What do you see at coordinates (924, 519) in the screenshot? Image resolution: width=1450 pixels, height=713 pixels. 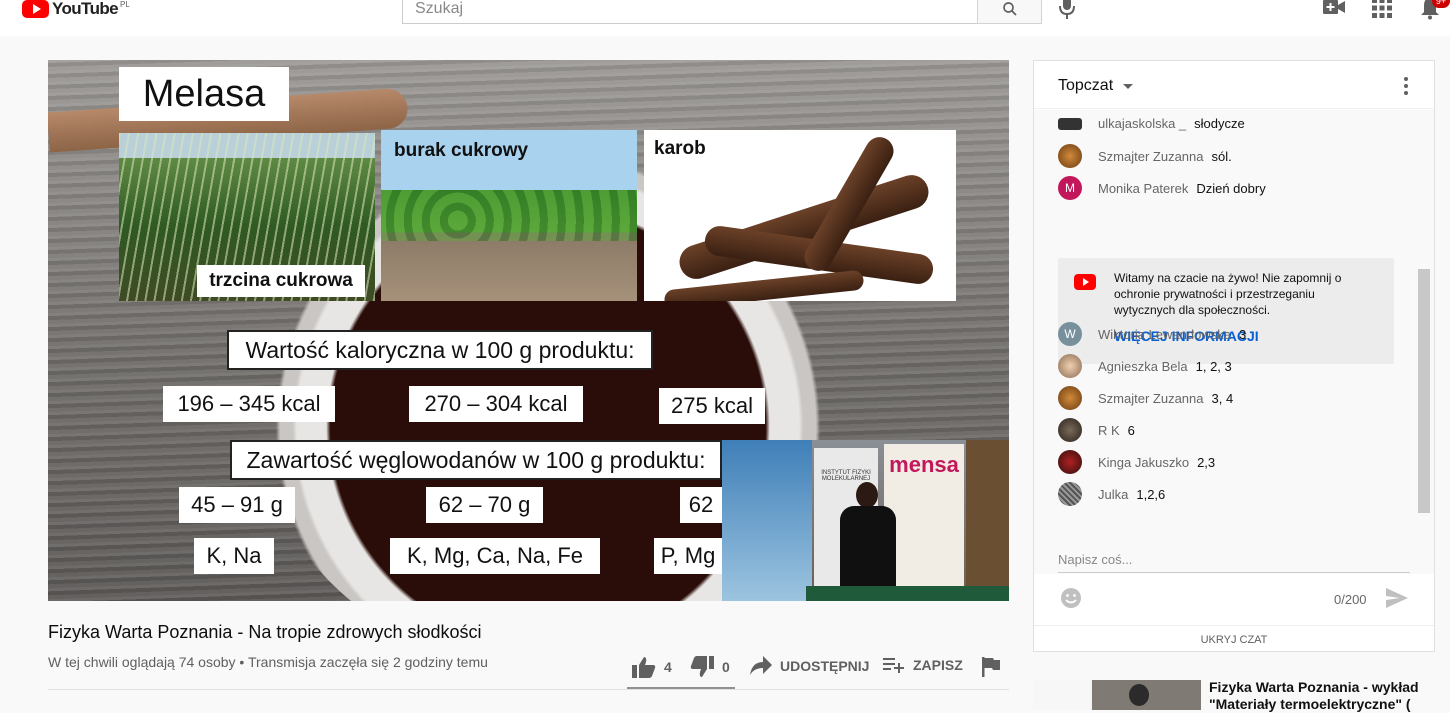 I see `mensa-banner: mensa` at bounding box center [924, 519].